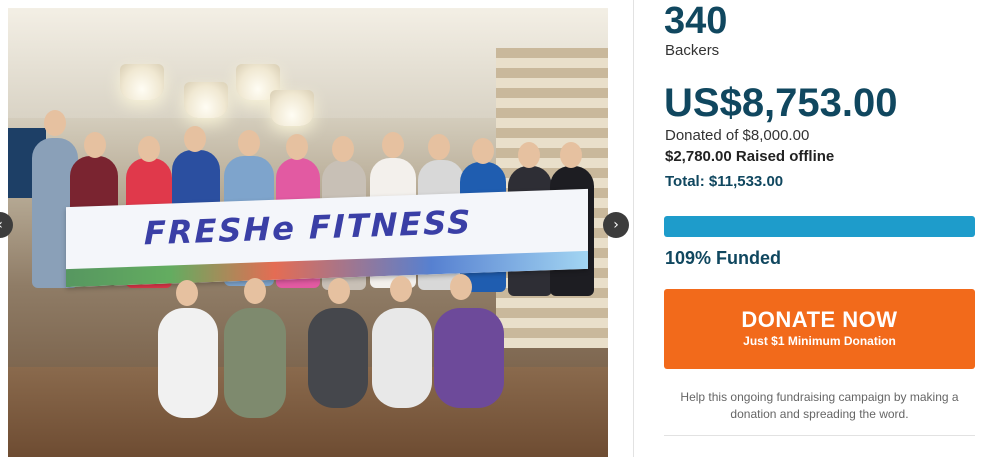  I want to click on chevron-right-icon: ›, so click(616, 225).